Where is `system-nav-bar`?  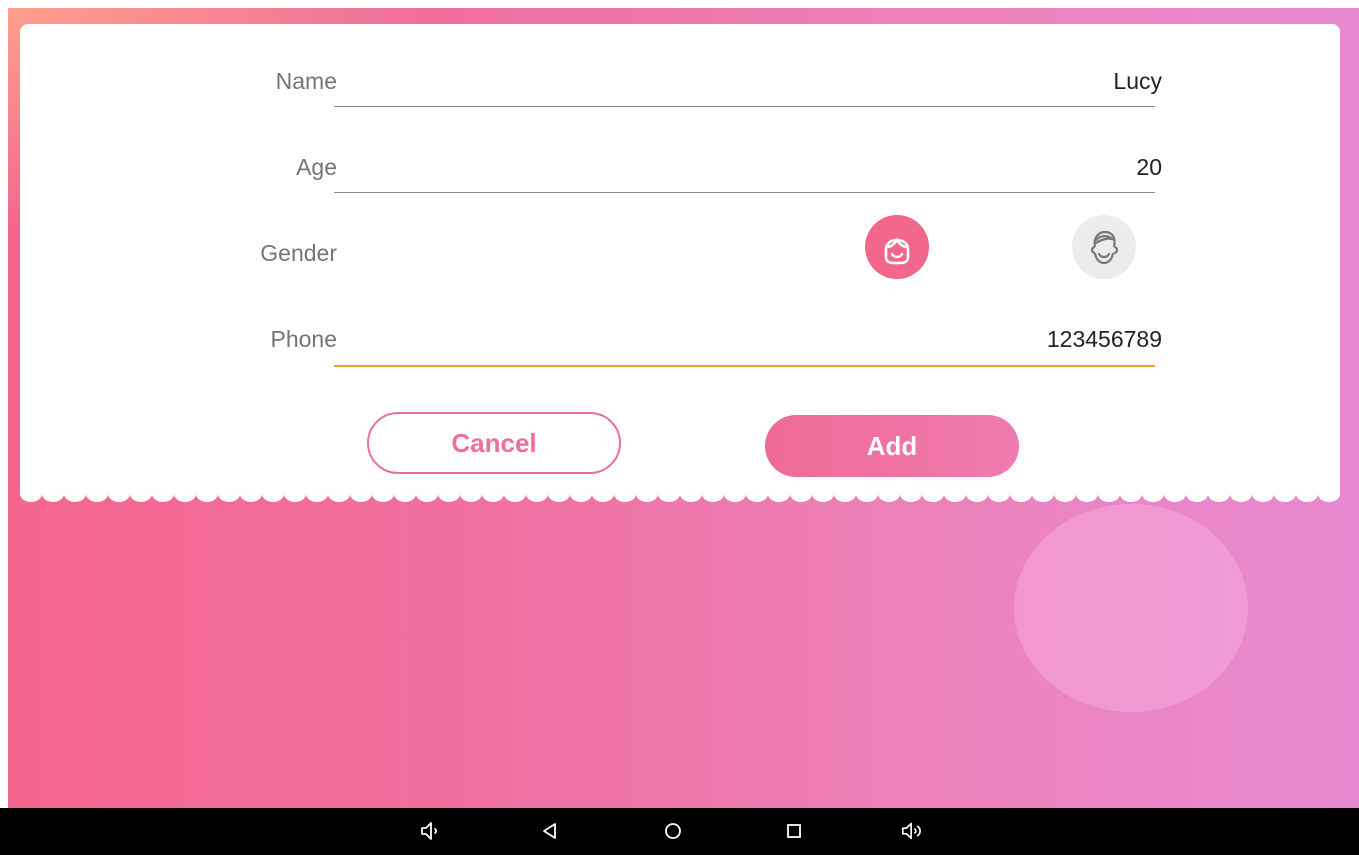 system-nav-bar is located at coordinates (679, 831).